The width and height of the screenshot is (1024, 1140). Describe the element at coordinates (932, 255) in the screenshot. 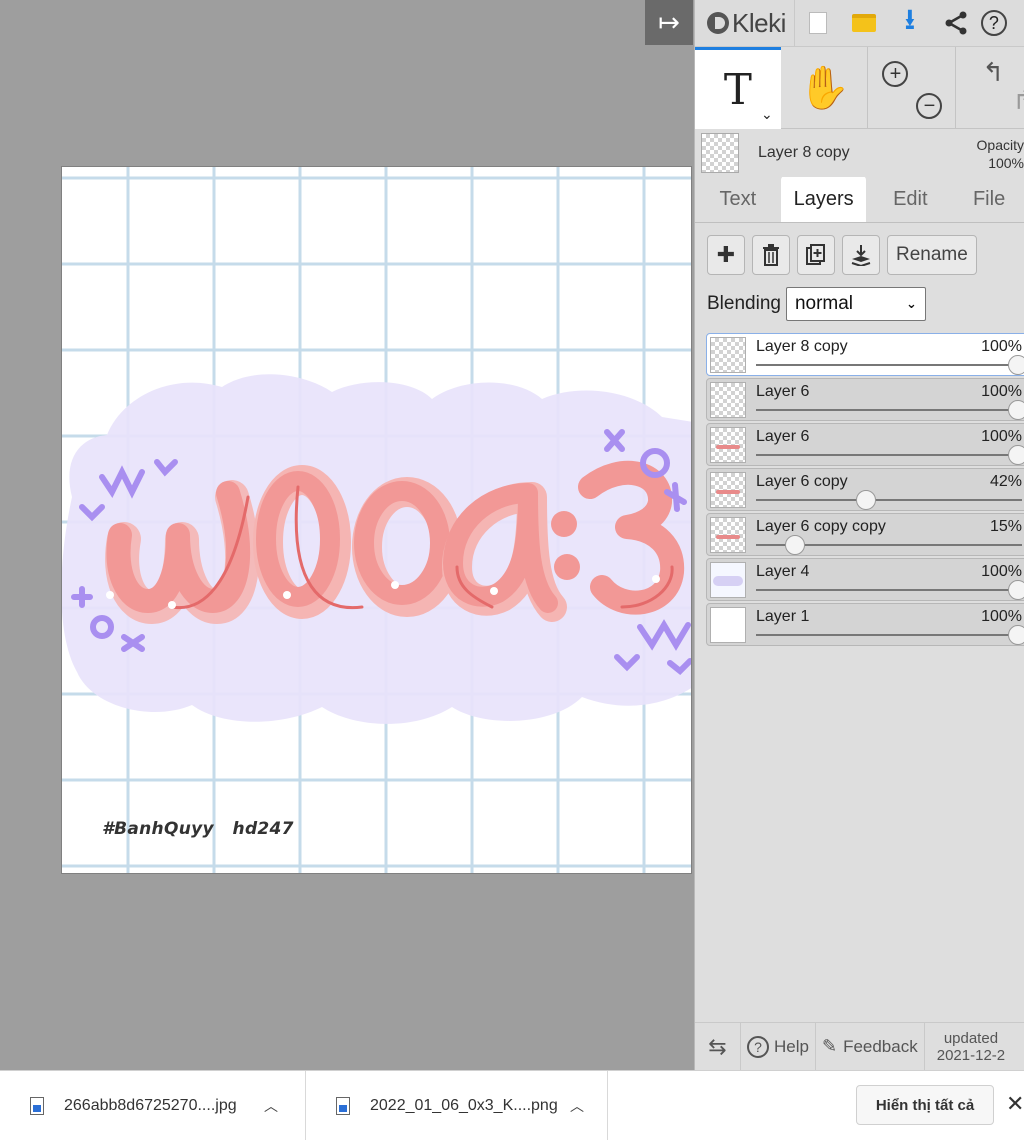

I see `rename-layer-button: Rename` at that location.